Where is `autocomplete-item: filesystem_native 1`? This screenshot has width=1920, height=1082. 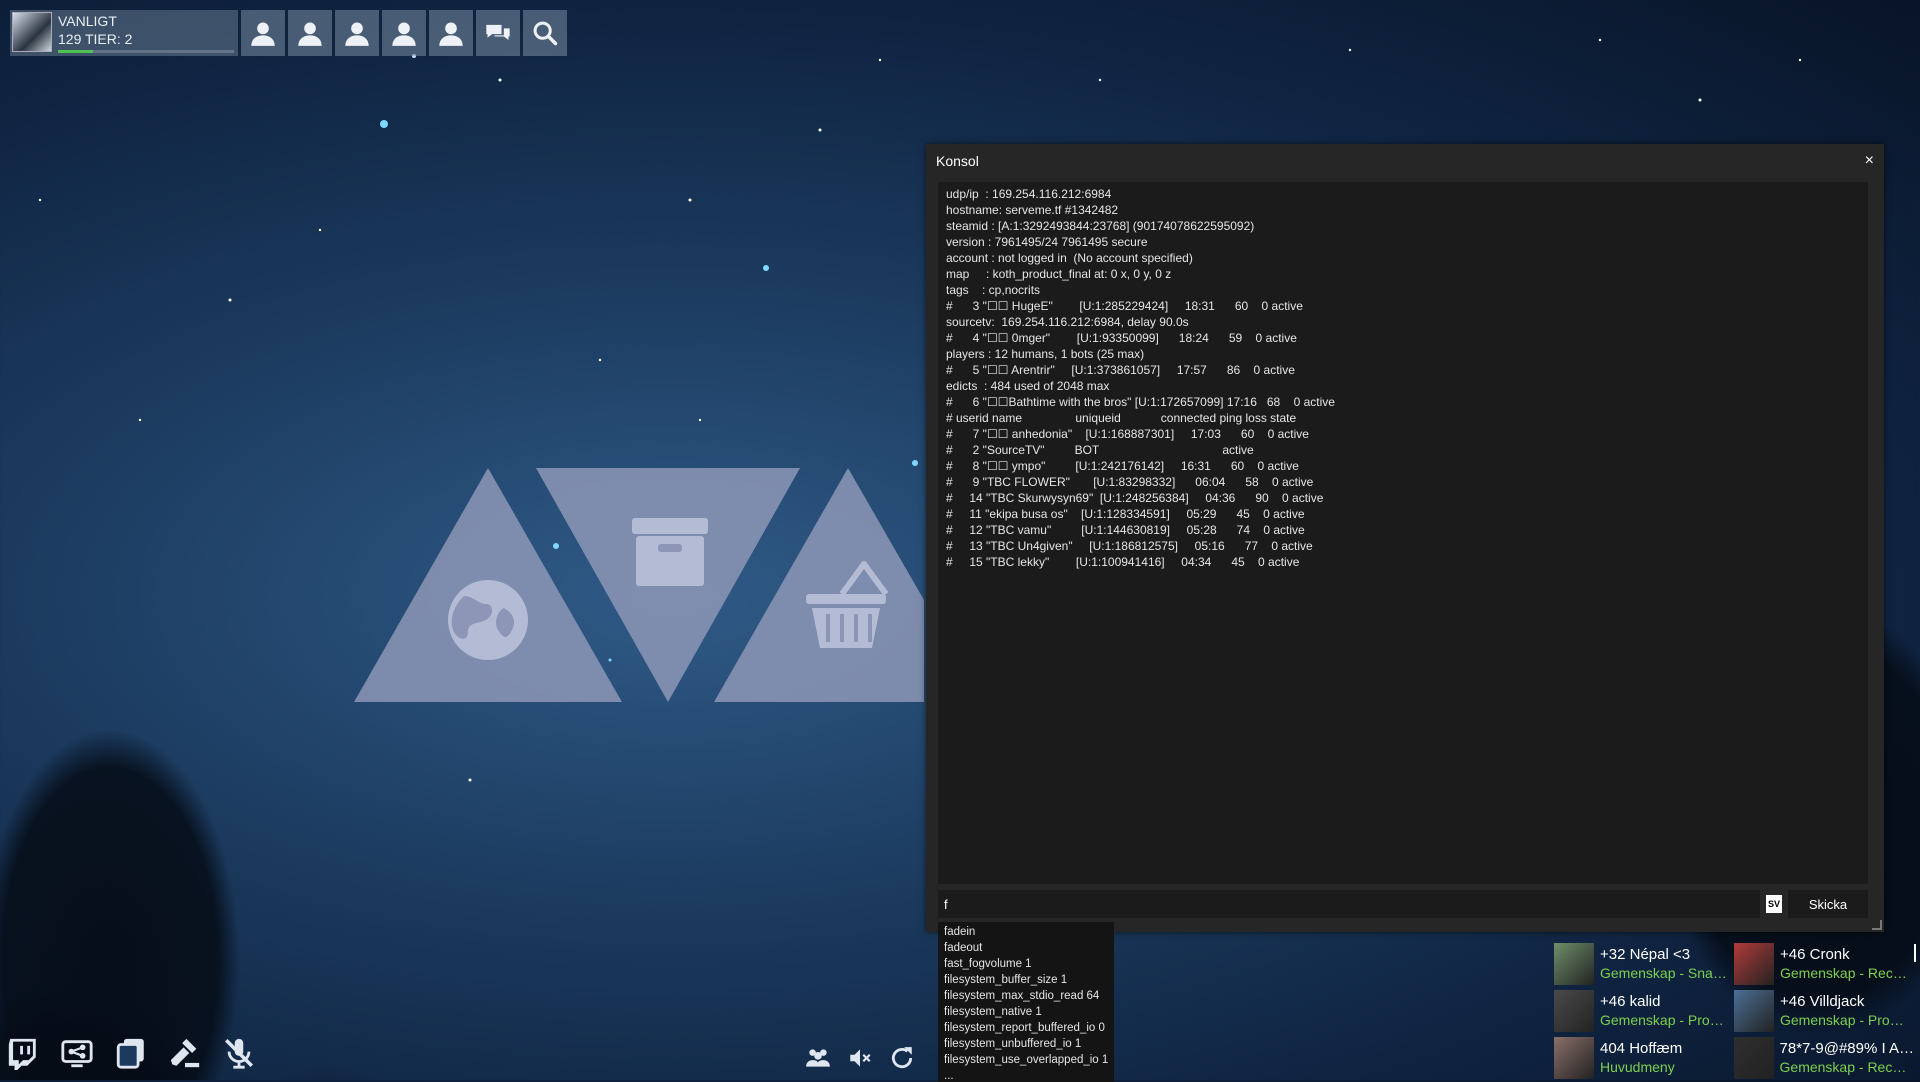 autocomplete-item: filesystem_native 1 is located at coordinates (1026, 1012).